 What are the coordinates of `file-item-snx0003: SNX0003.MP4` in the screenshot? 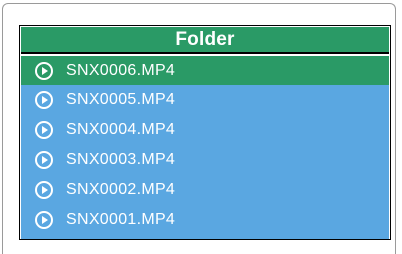 It's located at (205, 159).